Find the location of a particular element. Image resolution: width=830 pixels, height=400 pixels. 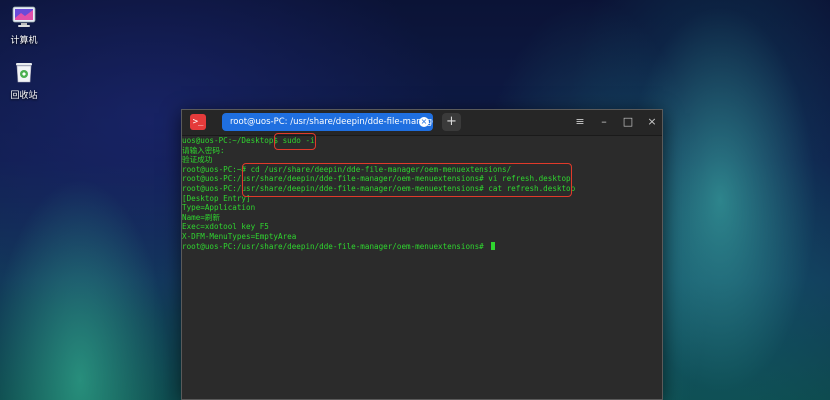

maximize-button: □ is located at coordinates (628, 122).